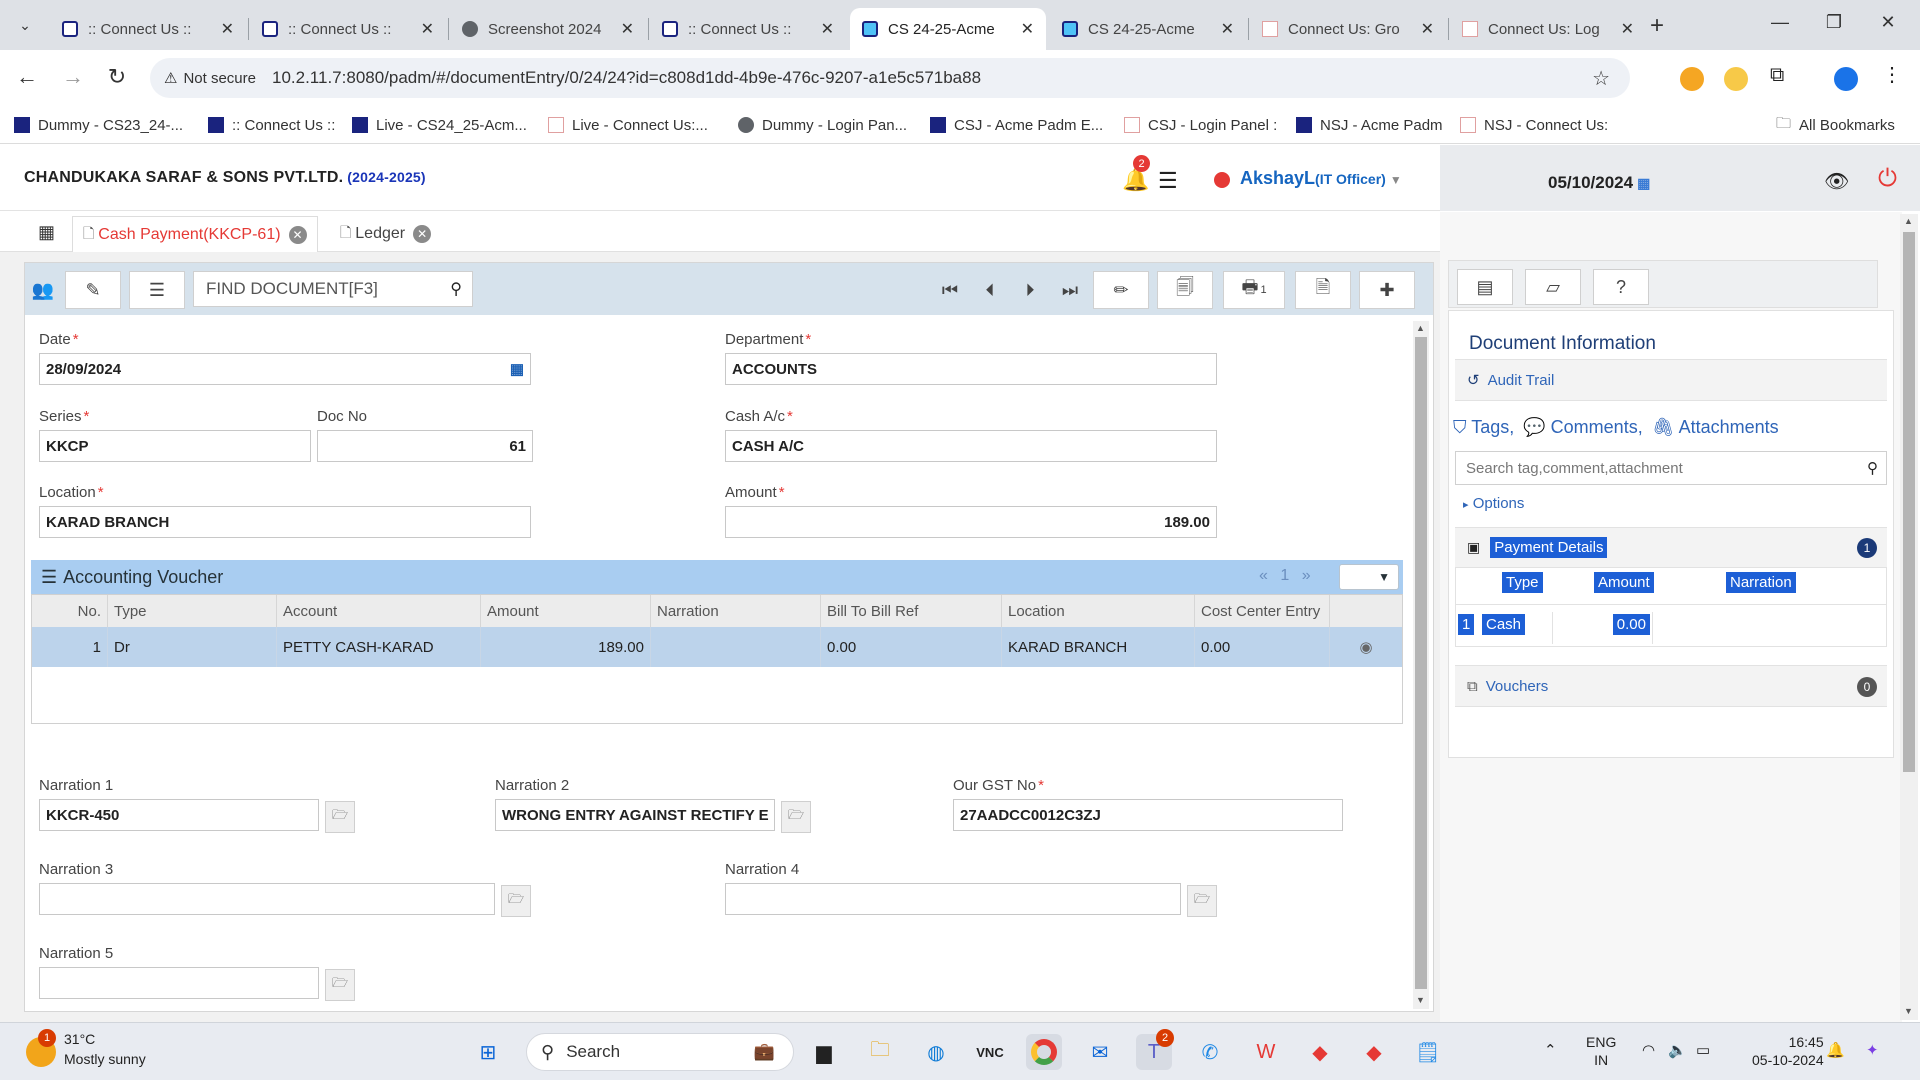  What do you see at coordinates (1148, 815) in the screenshot?
I see `gst-field: 27AADCC0012C3ZJ` at bounding box center [1148, 815].